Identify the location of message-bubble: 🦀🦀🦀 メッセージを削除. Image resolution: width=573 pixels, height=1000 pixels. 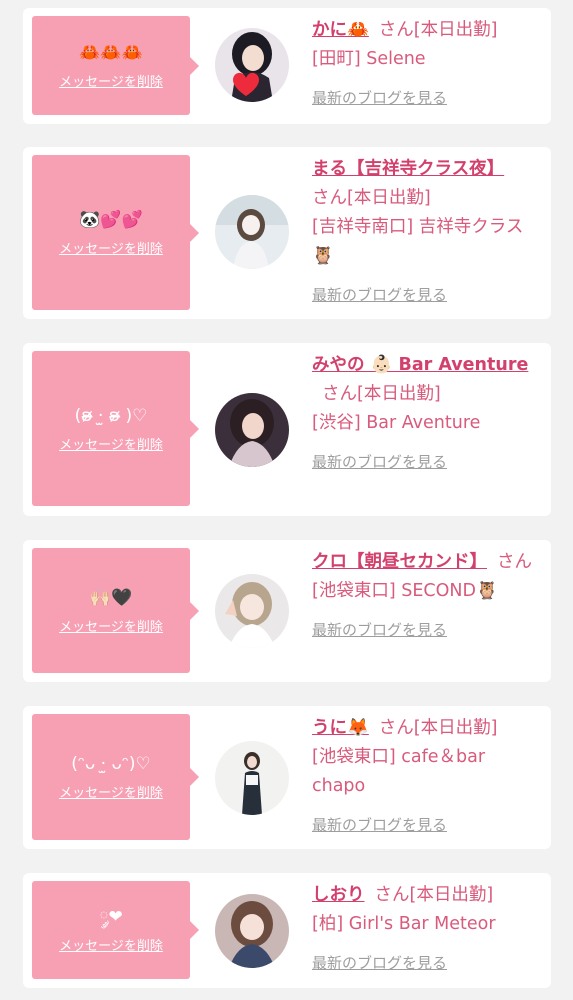
(115, 65).